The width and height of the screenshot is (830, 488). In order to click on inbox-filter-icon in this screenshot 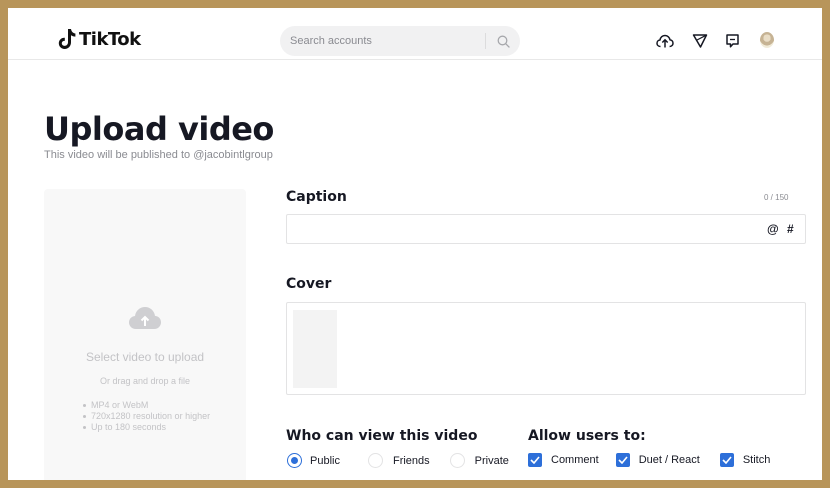, I will do `click(700, 41)`.